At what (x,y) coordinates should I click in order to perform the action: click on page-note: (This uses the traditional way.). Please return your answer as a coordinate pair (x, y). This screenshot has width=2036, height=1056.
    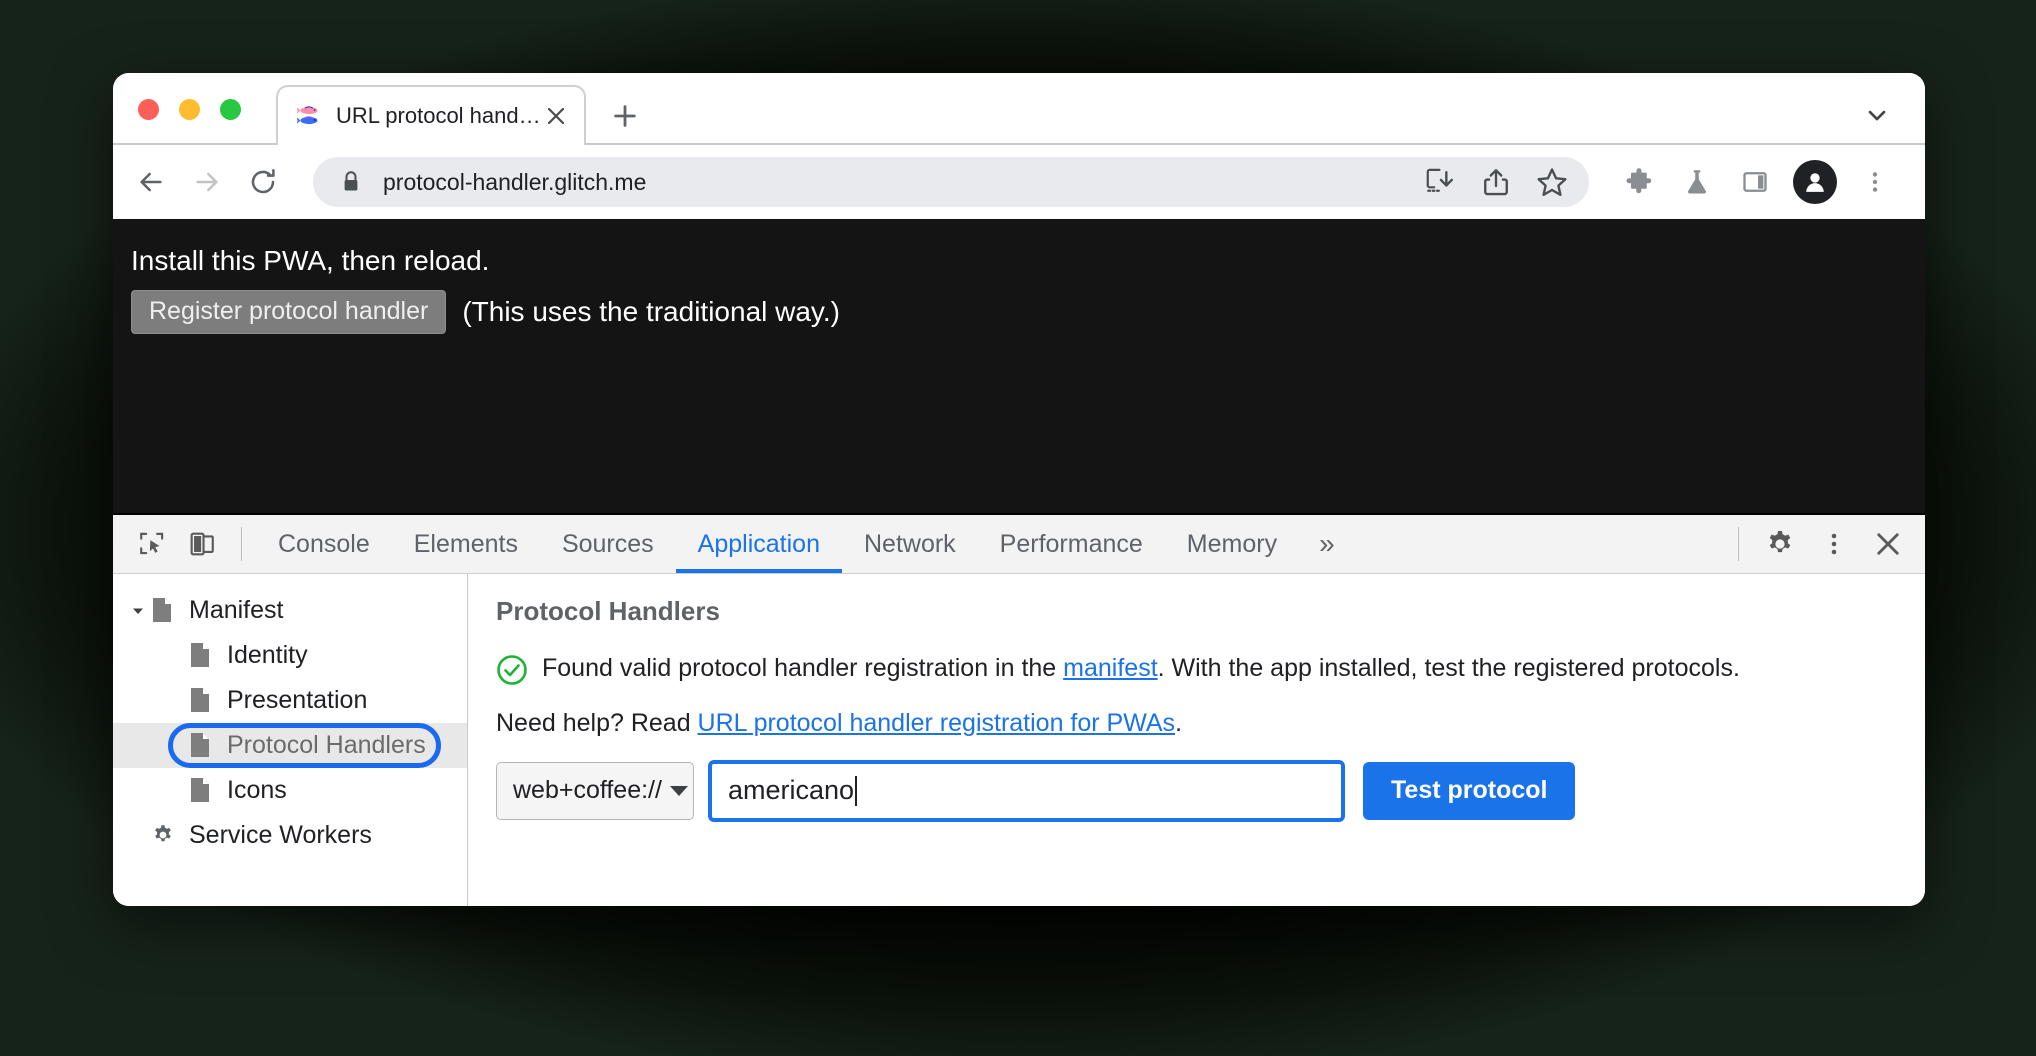
    Looking at the image, I should click on (651, 312).